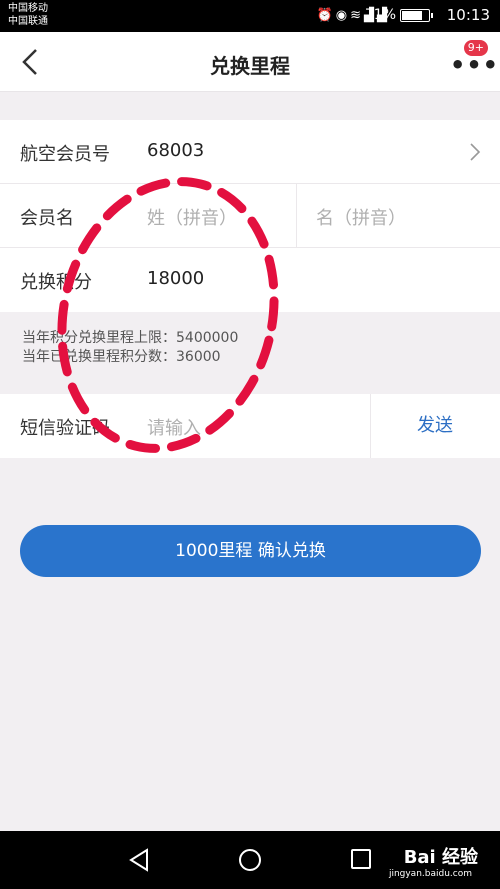  I want to click on nav-back-icon, so click(139, 860).